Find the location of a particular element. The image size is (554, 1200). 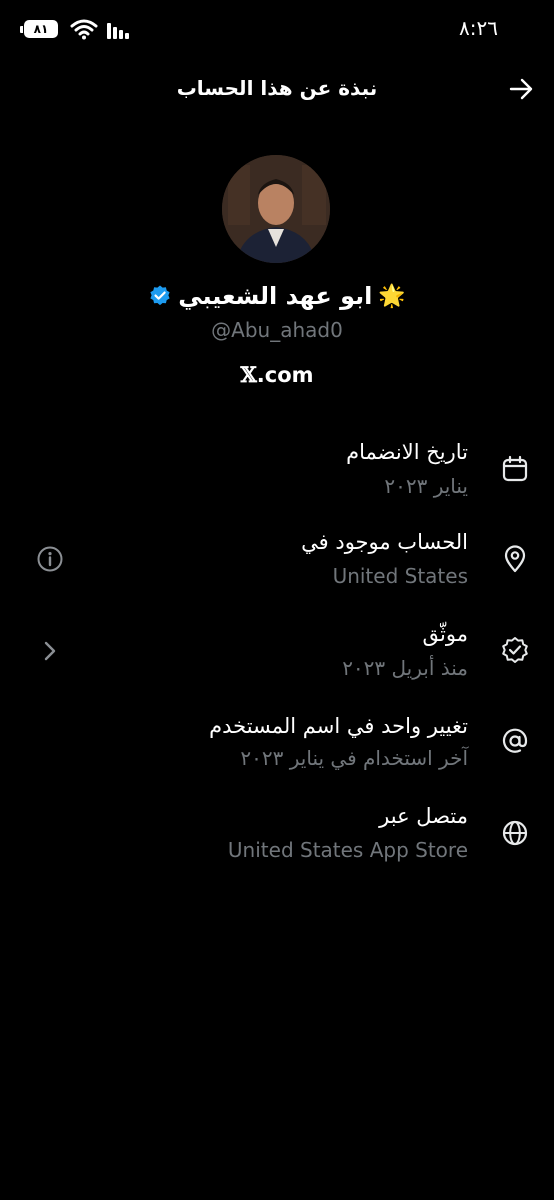

battery-icon: ٨١ is located at coordinates (39, 29).